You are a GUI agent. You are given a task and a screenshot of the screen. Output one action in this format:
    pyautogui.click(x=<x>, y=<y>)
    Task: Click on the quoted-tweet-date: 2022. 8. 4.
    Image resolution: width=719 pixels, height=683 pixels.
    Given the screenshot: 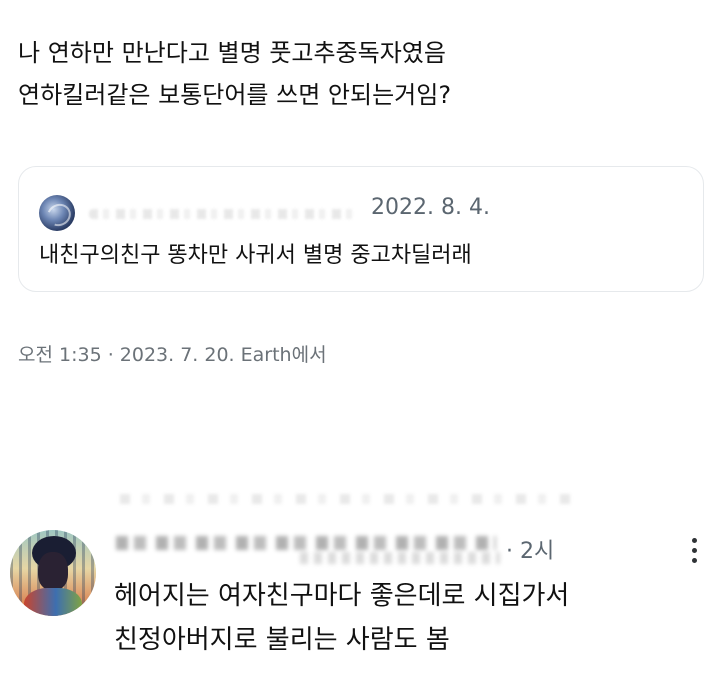 What is the action you would take?
    pyautogui.click(x=430, y=207)
    